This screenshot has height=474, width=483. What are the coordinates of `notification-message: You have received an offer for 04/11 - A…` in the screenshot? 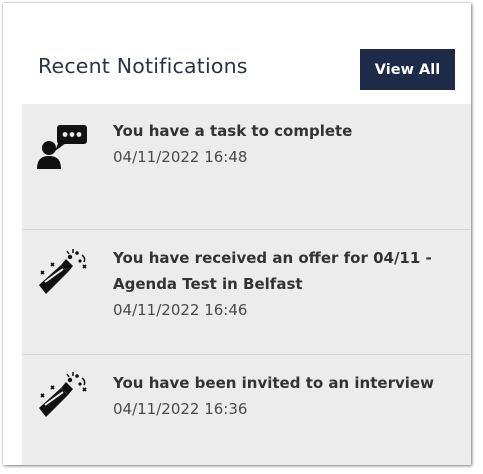 It's located at (272, 271).